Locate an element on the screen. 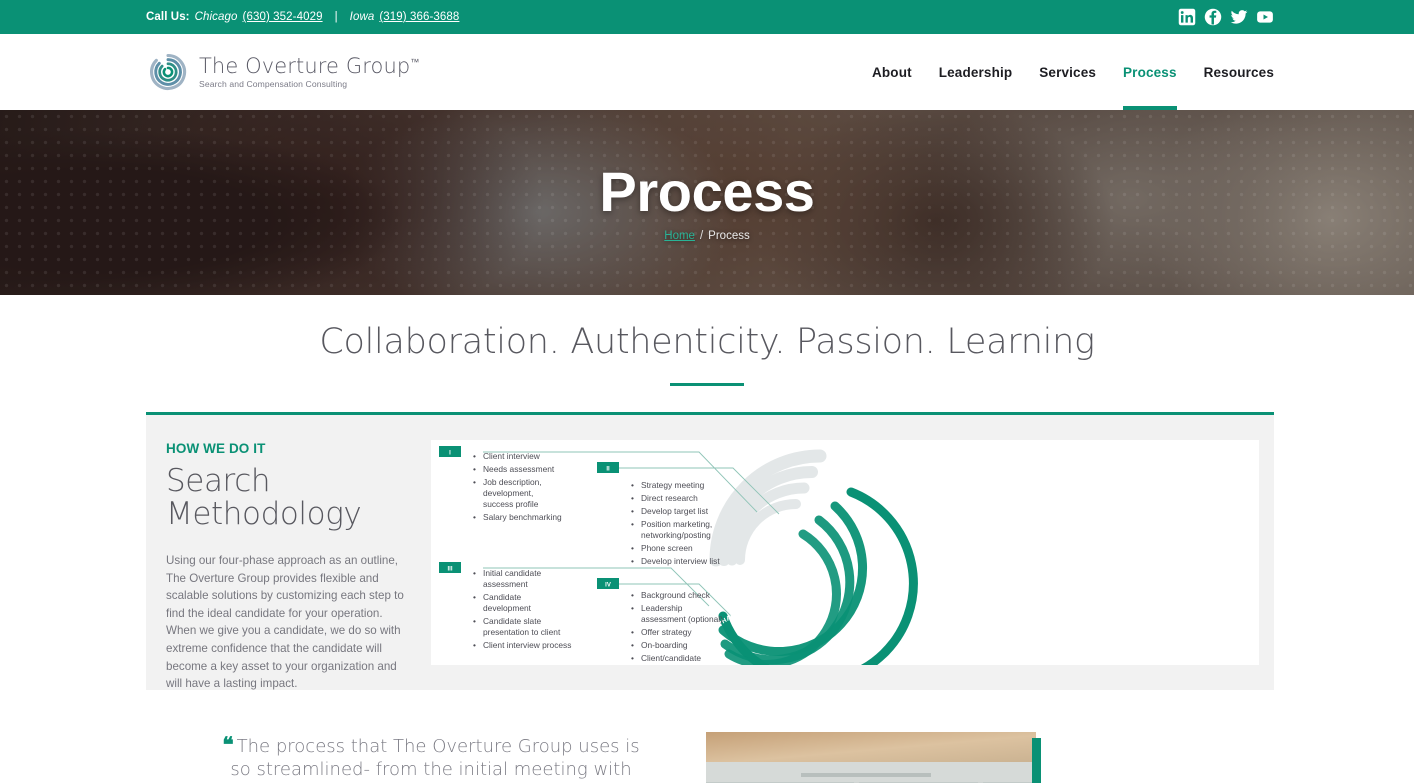  phase-3-item-1a: Candidate is located at coordinates (502, 597).